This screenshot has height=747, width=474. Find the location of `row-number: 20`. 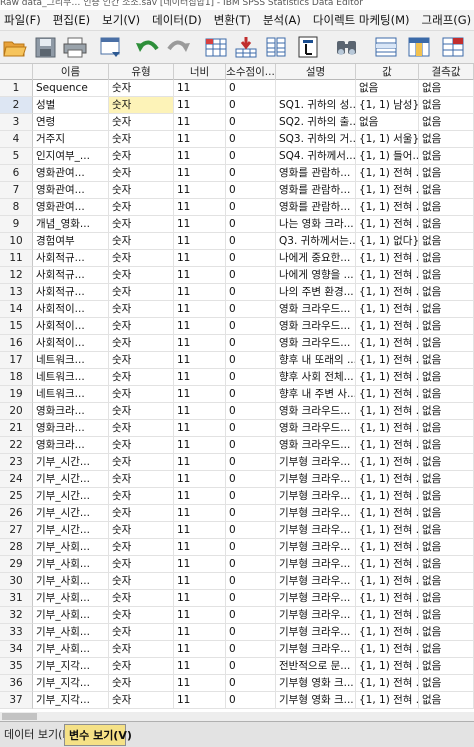

row-number: 20 is located at coordinates (16, 411).